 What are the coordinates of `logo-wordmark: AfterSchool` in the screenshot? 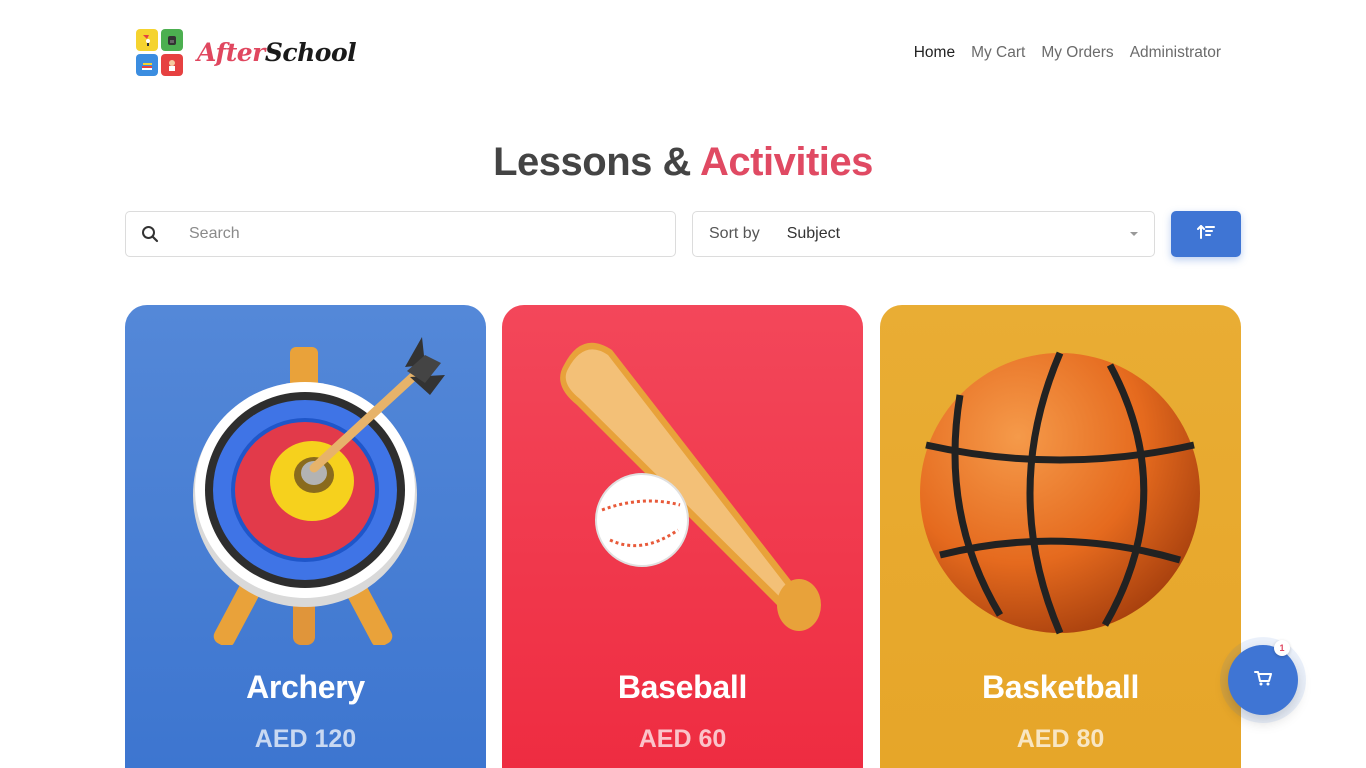 It's located at (277, 52).